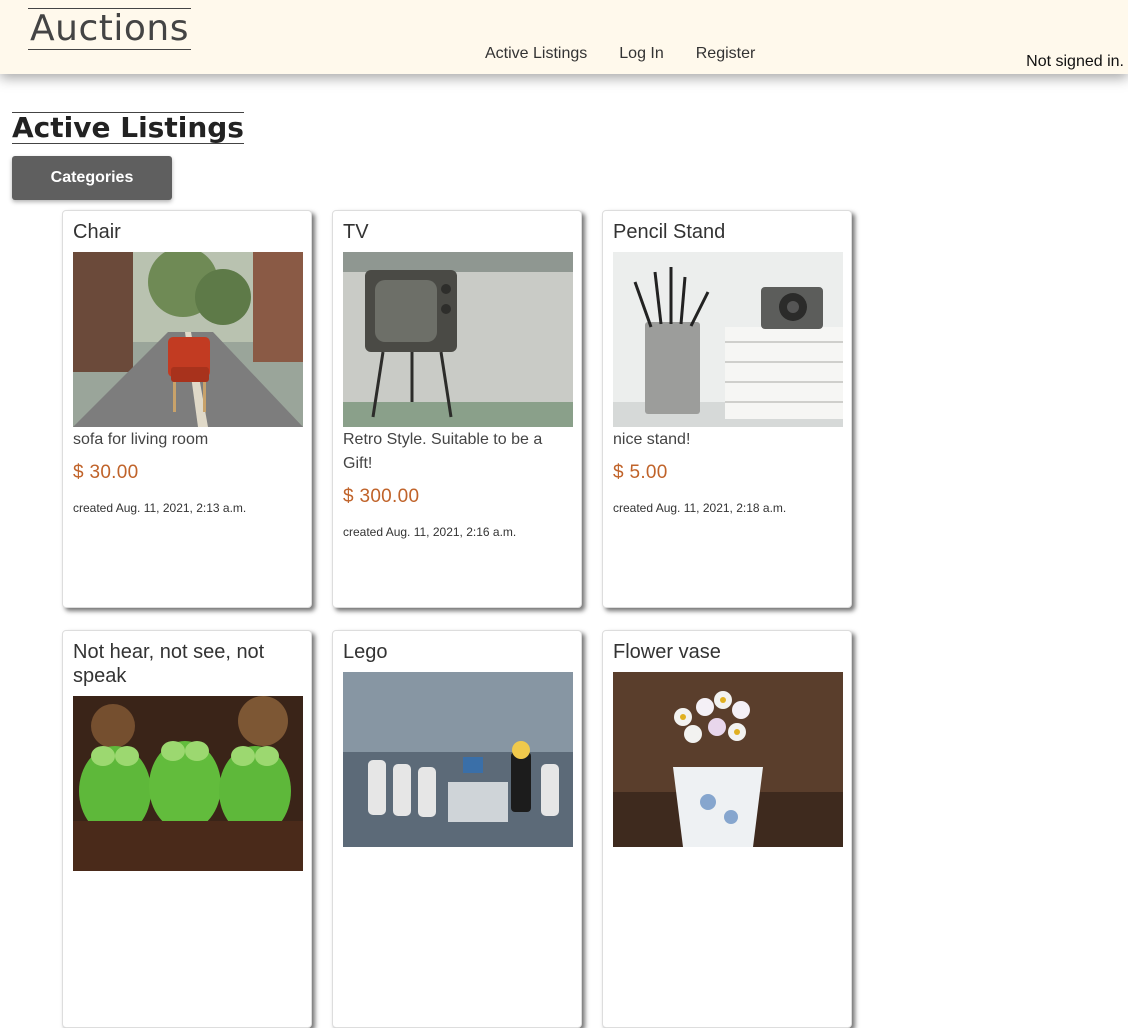 The image size is (1128, 1028). I want to click on listing-created: created Aug. 11, 2021, 2:18 a.m., so click(700, 508).